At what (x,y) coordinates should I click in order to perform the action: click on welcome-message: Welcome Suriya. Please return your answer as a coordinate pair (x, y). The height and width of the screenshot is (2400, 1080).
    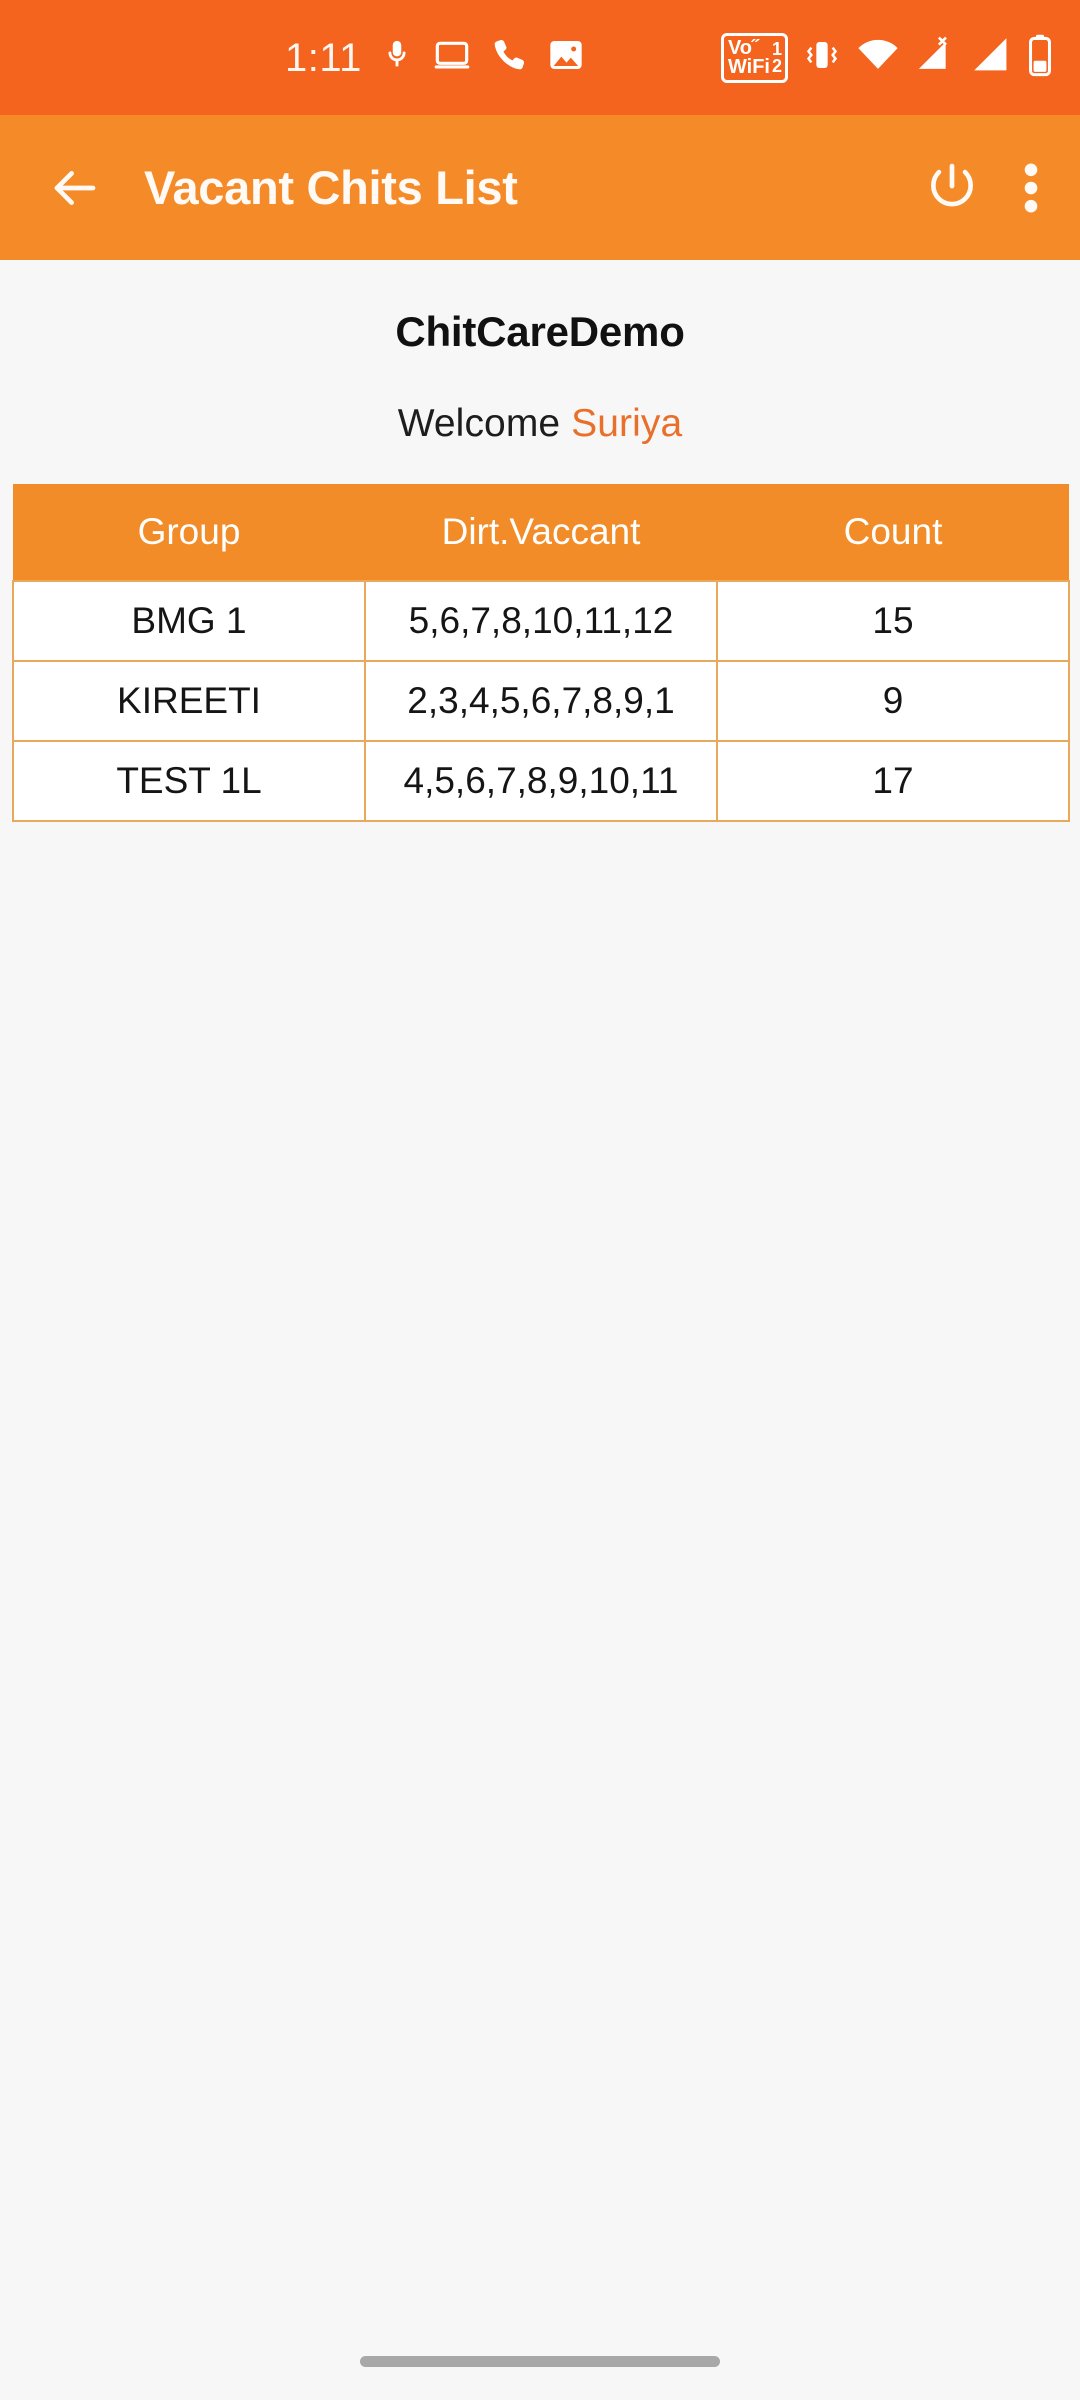
    Looking at the image, I should click on (540, 424).